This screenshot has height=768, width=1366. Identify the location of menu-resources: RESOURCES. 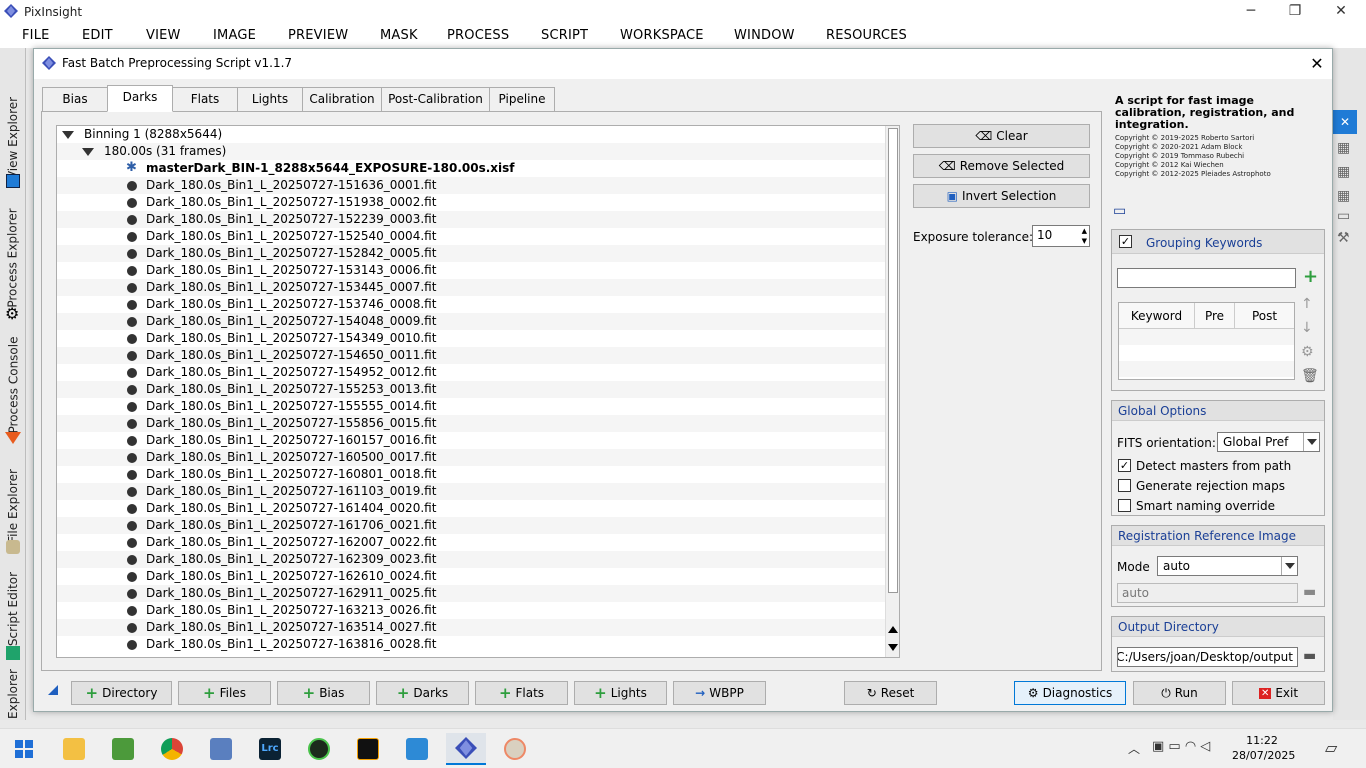
(866, 35).